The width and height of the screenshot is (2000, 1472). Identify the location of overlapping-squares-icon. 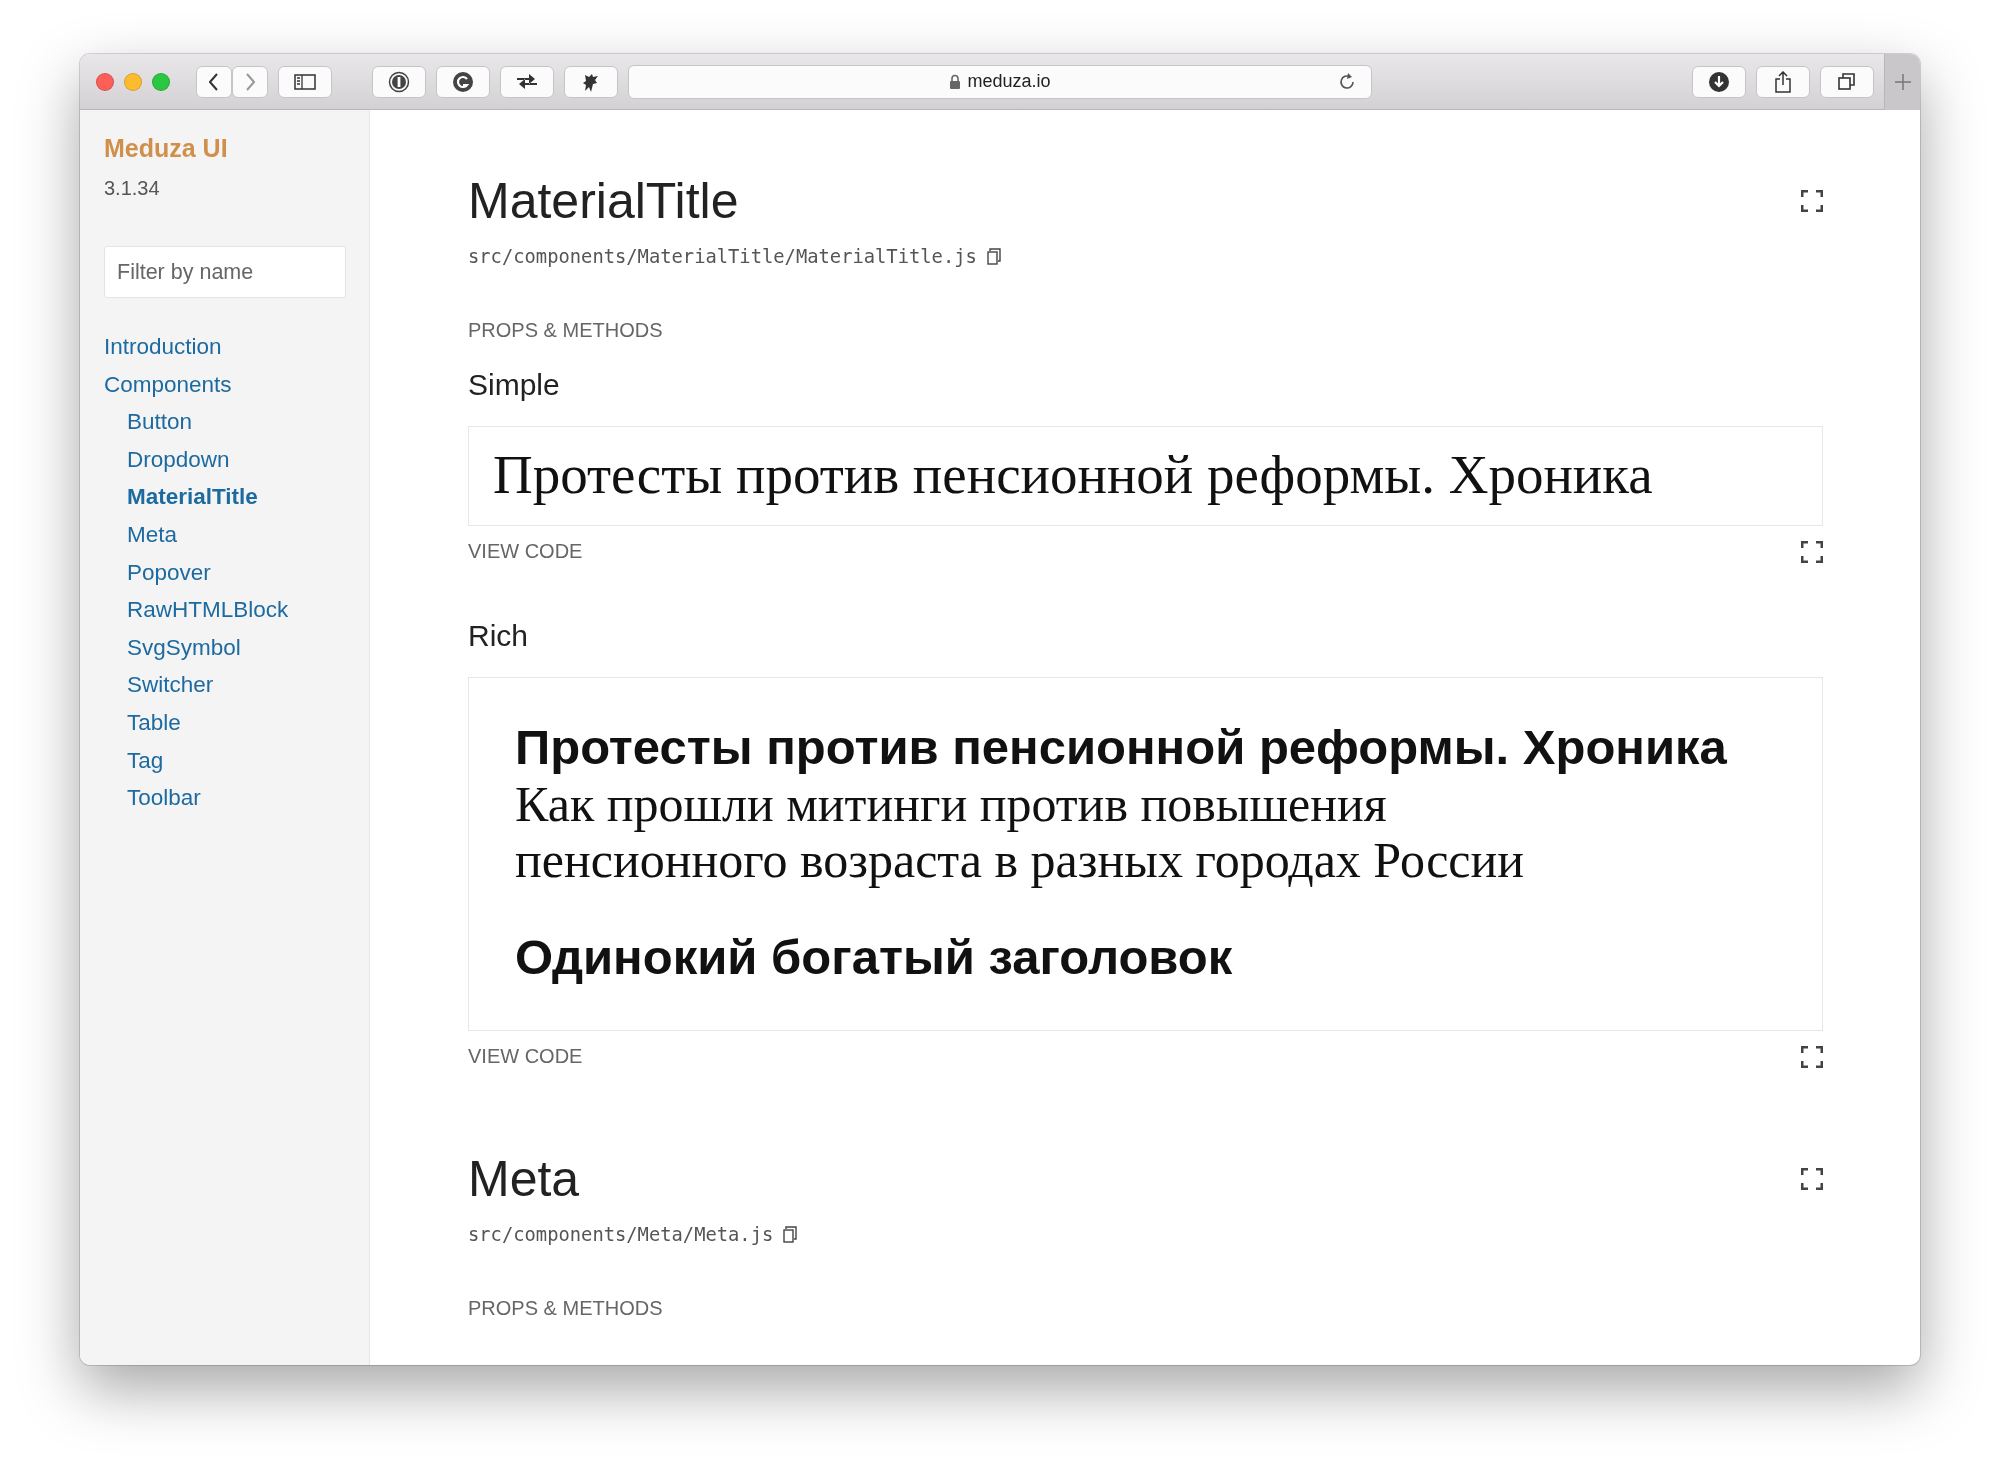
(1847, 81).